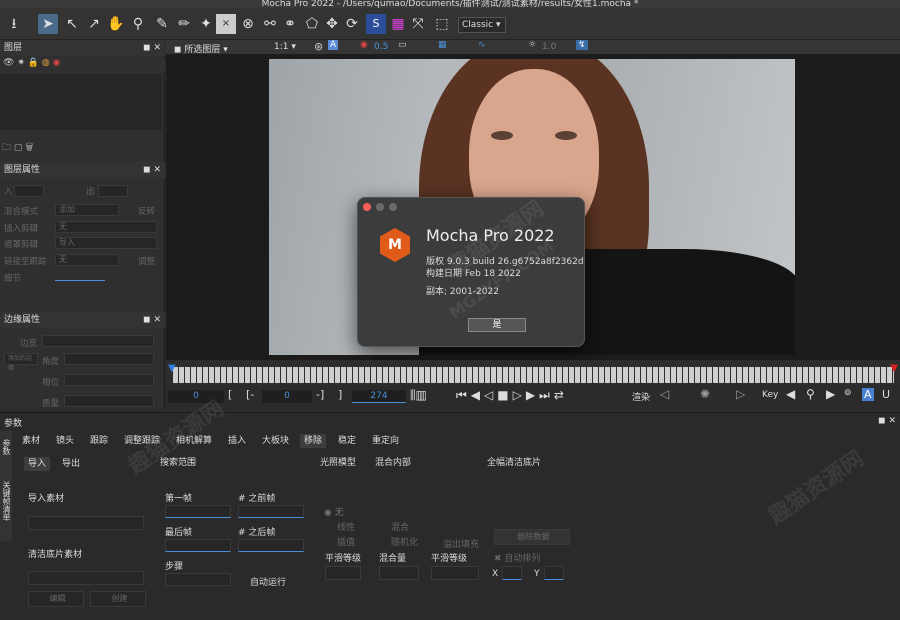 The height and width of the screenshot is (620, 900). What do you see at coordinates (56, 599) in the screenshot?
I see `edit-button: 编辑` at bounding box center [56, 599].